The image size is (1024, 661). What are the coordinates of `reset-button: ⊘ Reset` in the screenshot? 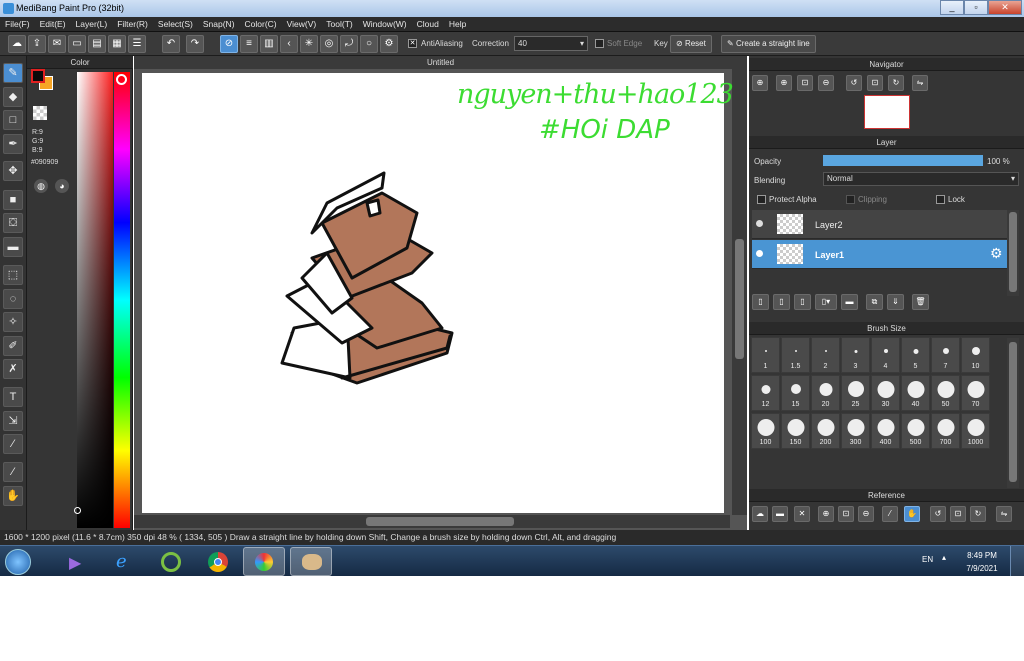 It's located at (691, 44).